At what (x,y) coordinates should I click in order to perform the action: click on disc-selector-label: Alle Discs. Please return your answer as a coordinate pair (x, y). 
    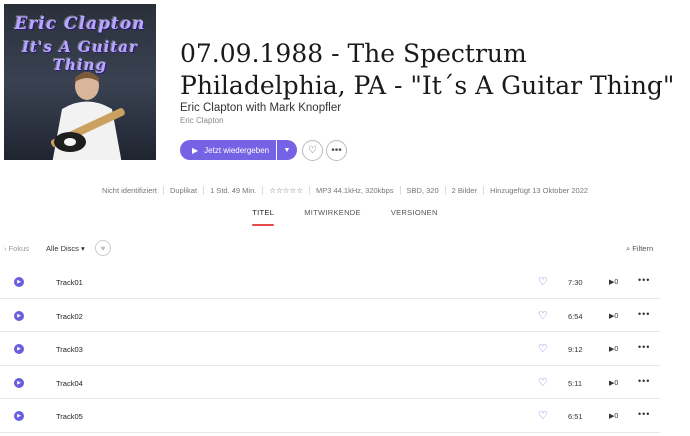
    Looking at the image, I should click on (62, 248).